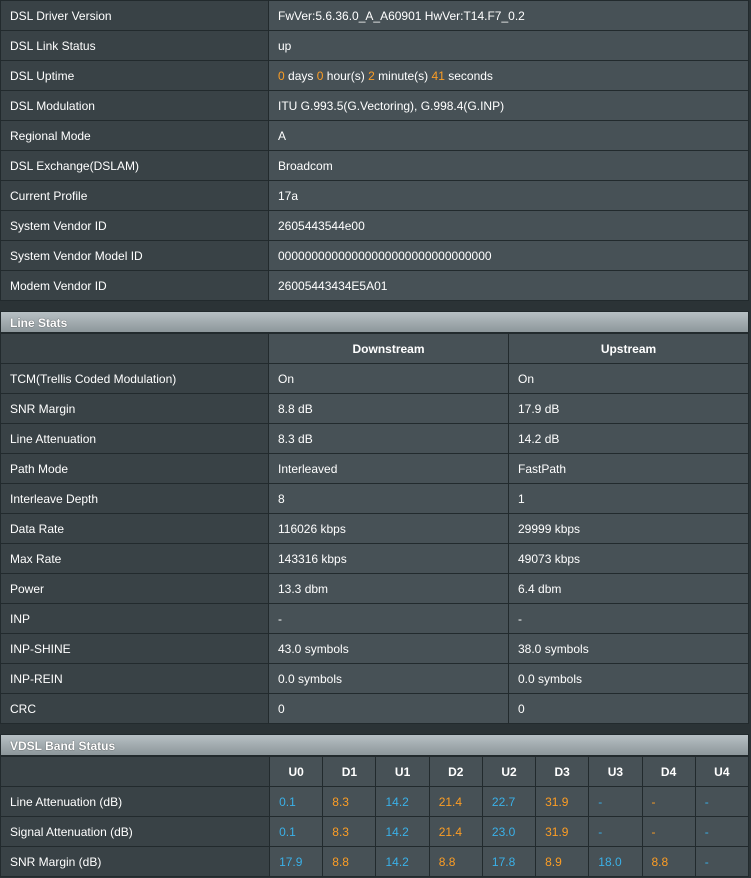 This screenshot has height=878, width=751. I want to click on line-stats-row: INP-REIN 0.0 symbols 0.0 symbols, so click(374, 678).